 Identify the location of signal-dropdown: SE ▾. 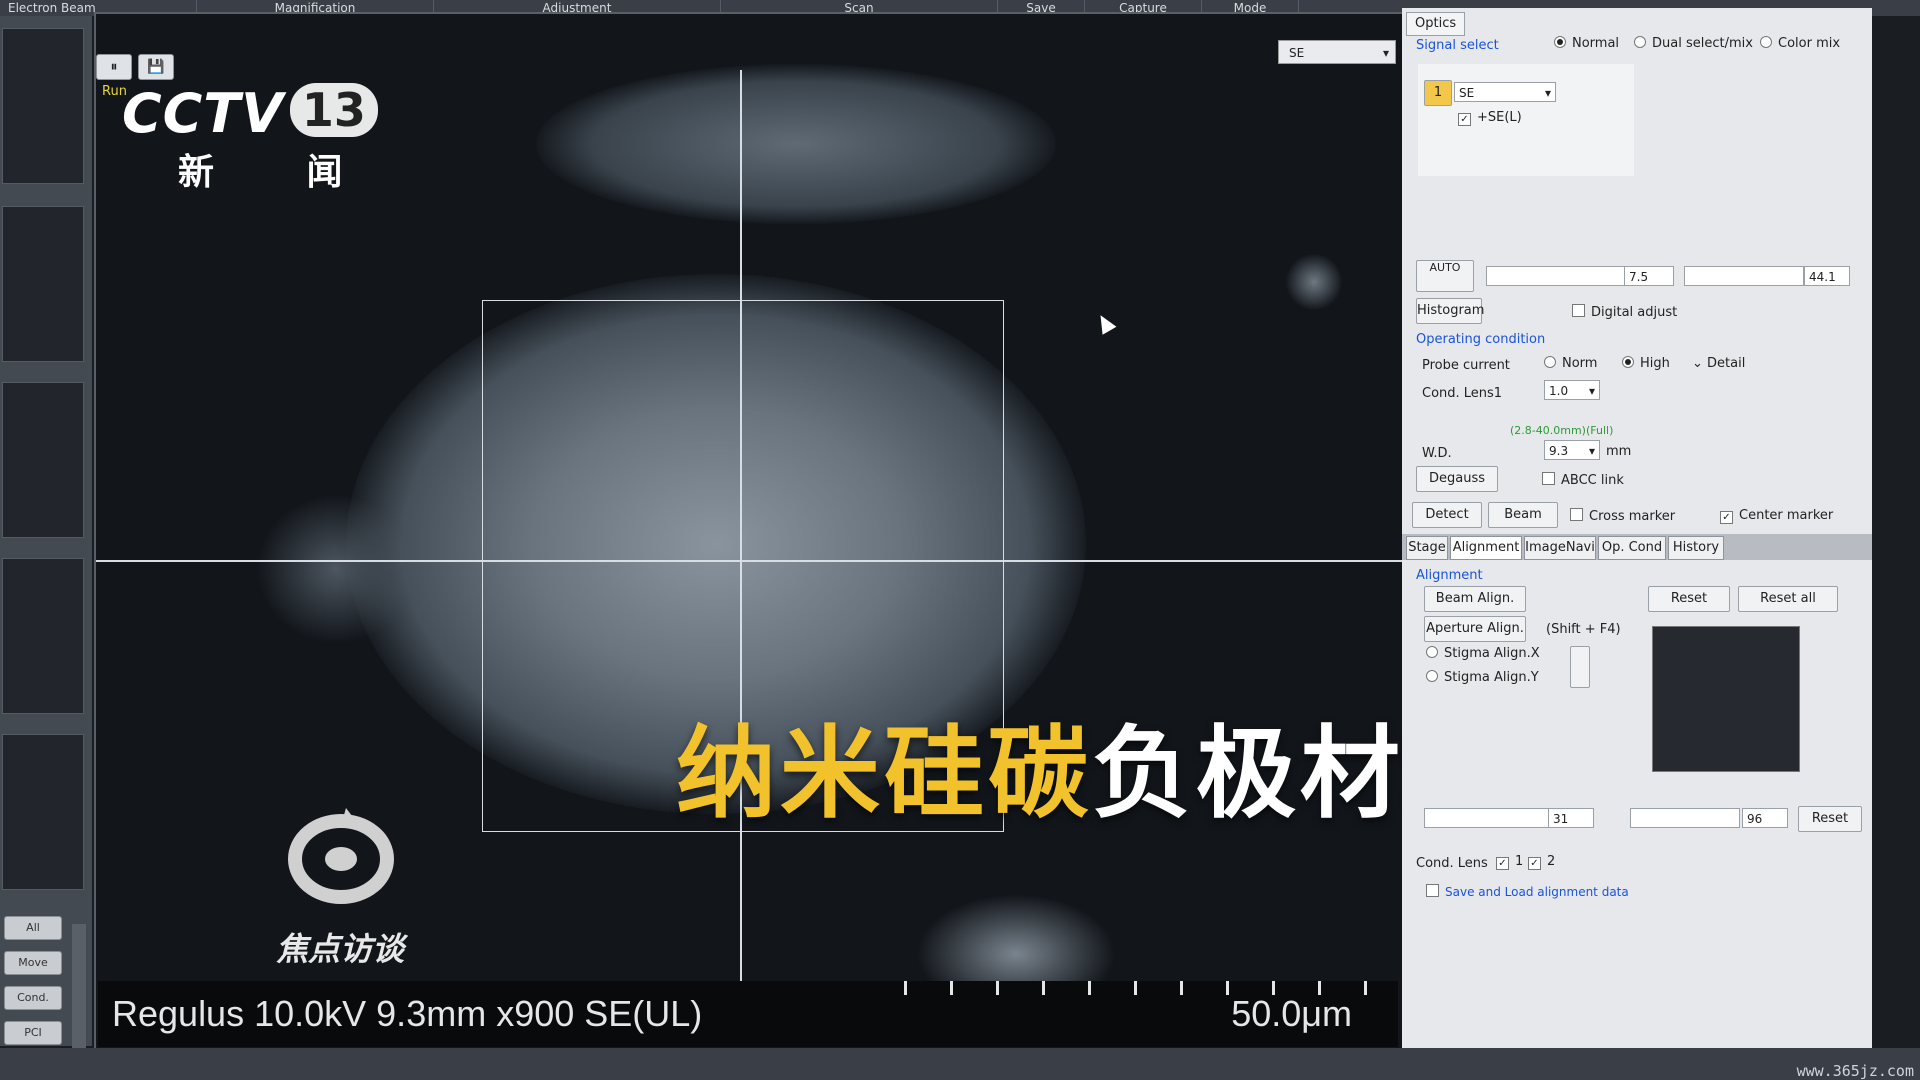
(1337, 52).